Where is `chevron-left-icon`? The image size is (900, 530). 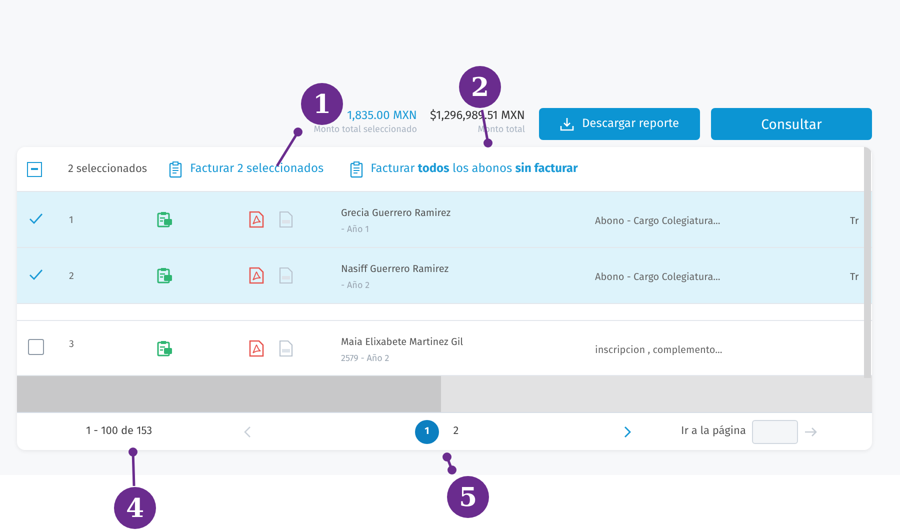 chevron-left-icon is located at coordinates (248, 432).